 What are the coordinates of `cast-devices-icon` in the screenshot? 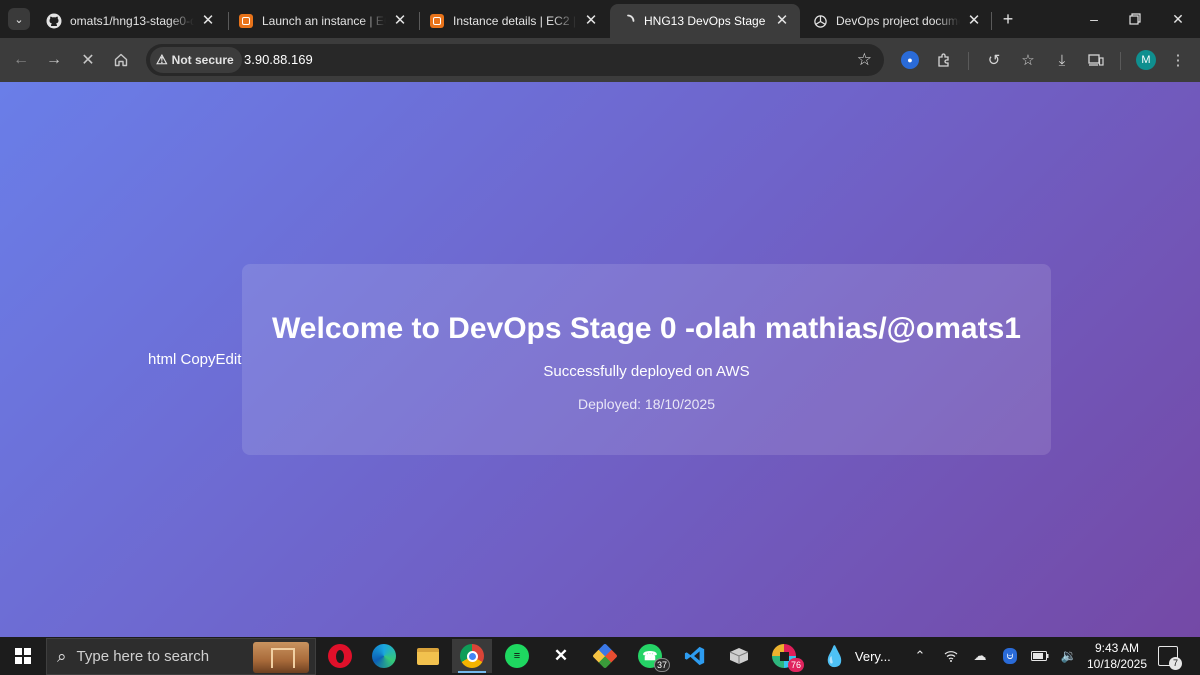 It's located at (1096, 60).